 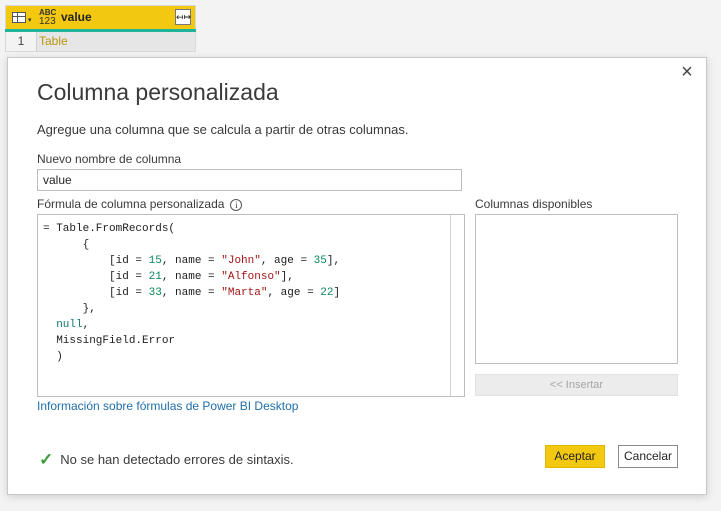 I want to click on available-columns-list, so click(x=576, y=289).